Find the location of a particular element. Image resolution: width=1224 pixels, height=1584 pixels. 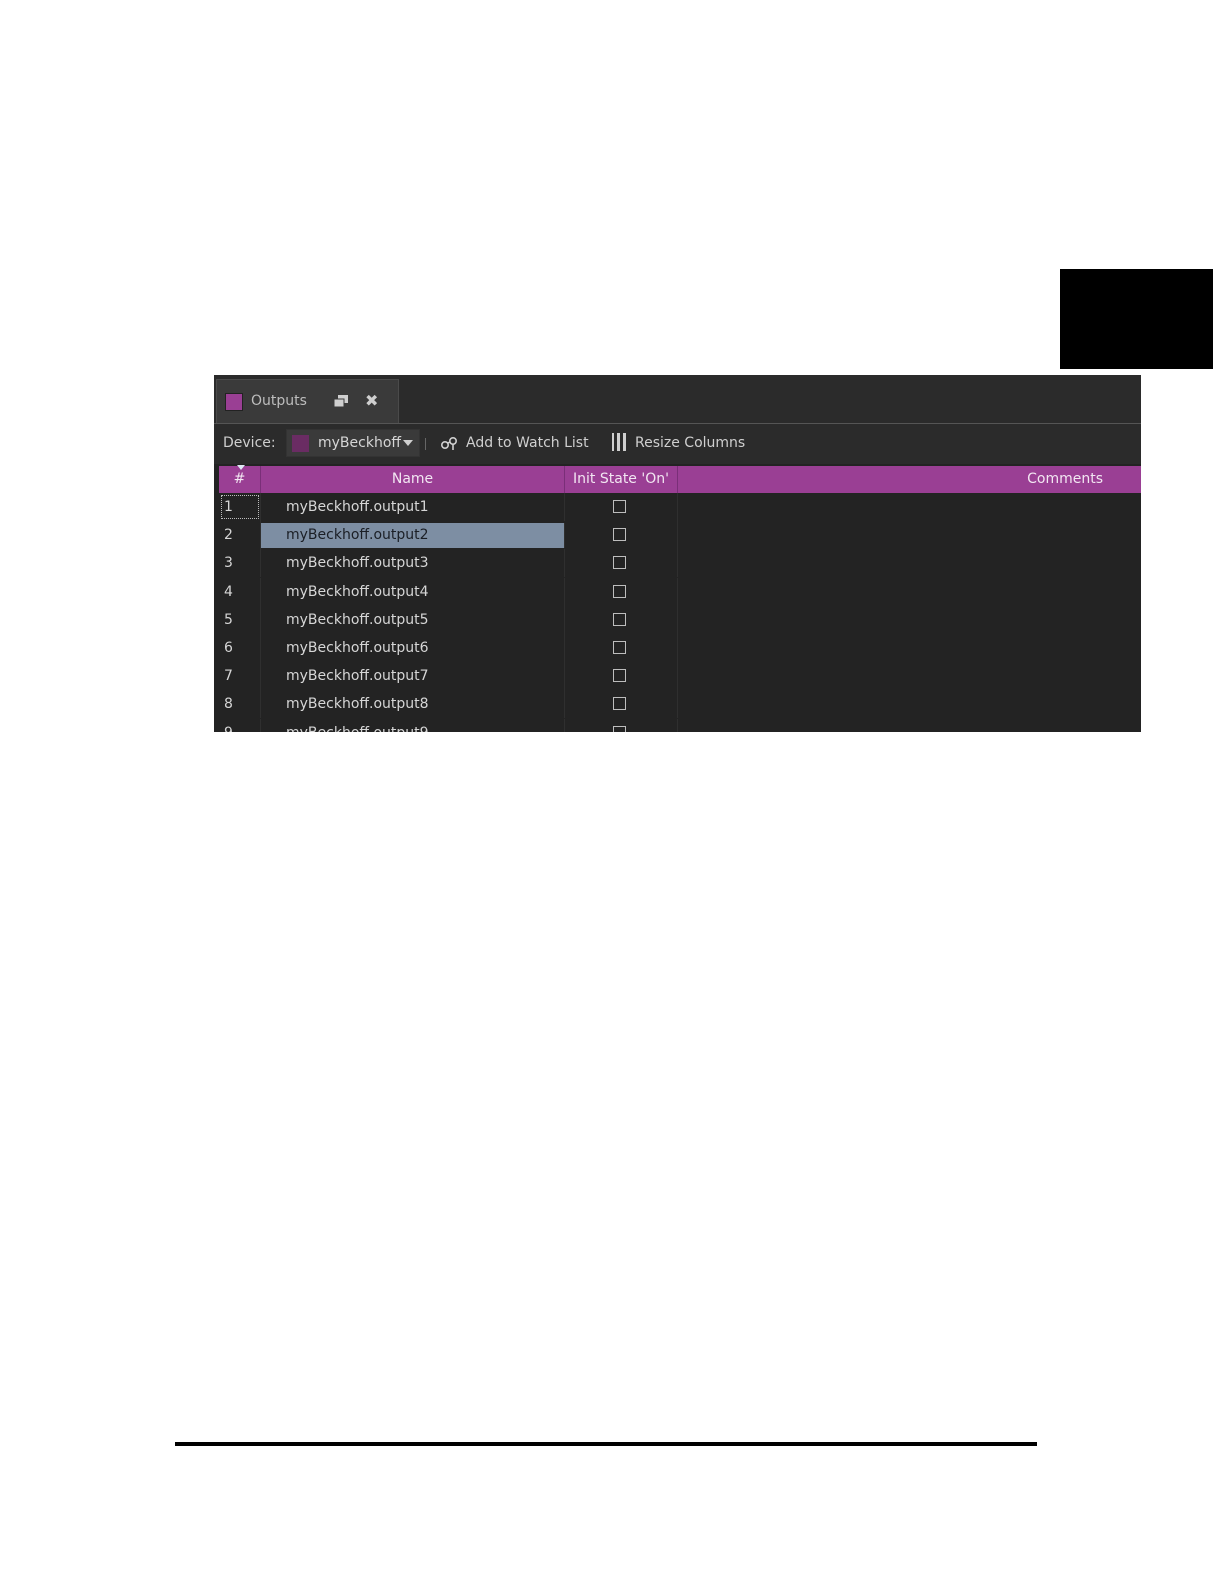

tab-bar: Outputs ✖ is located at coordinates (677, 399).